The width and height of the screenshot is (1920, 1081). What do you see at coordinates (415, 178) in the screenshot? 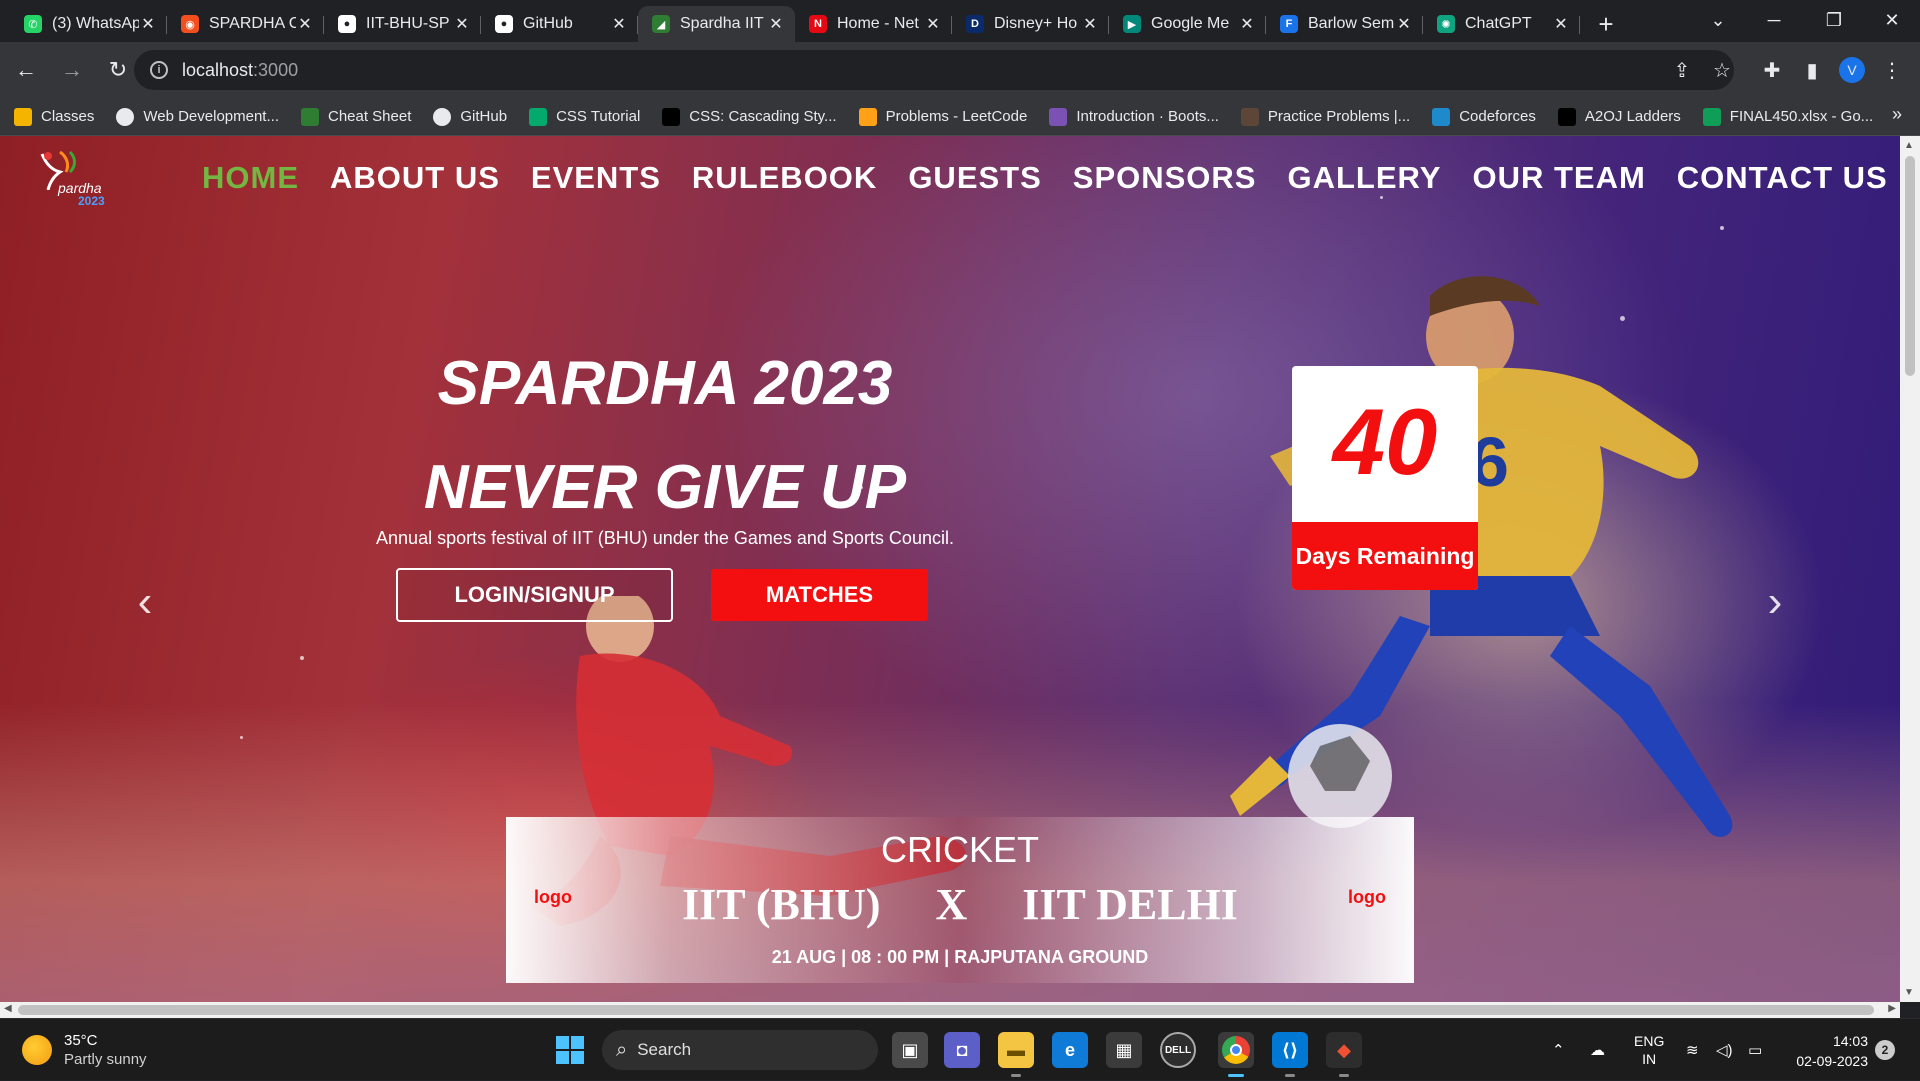
I see `nav-link-about-us: ABOUT US` at bounding box center [415, 178].